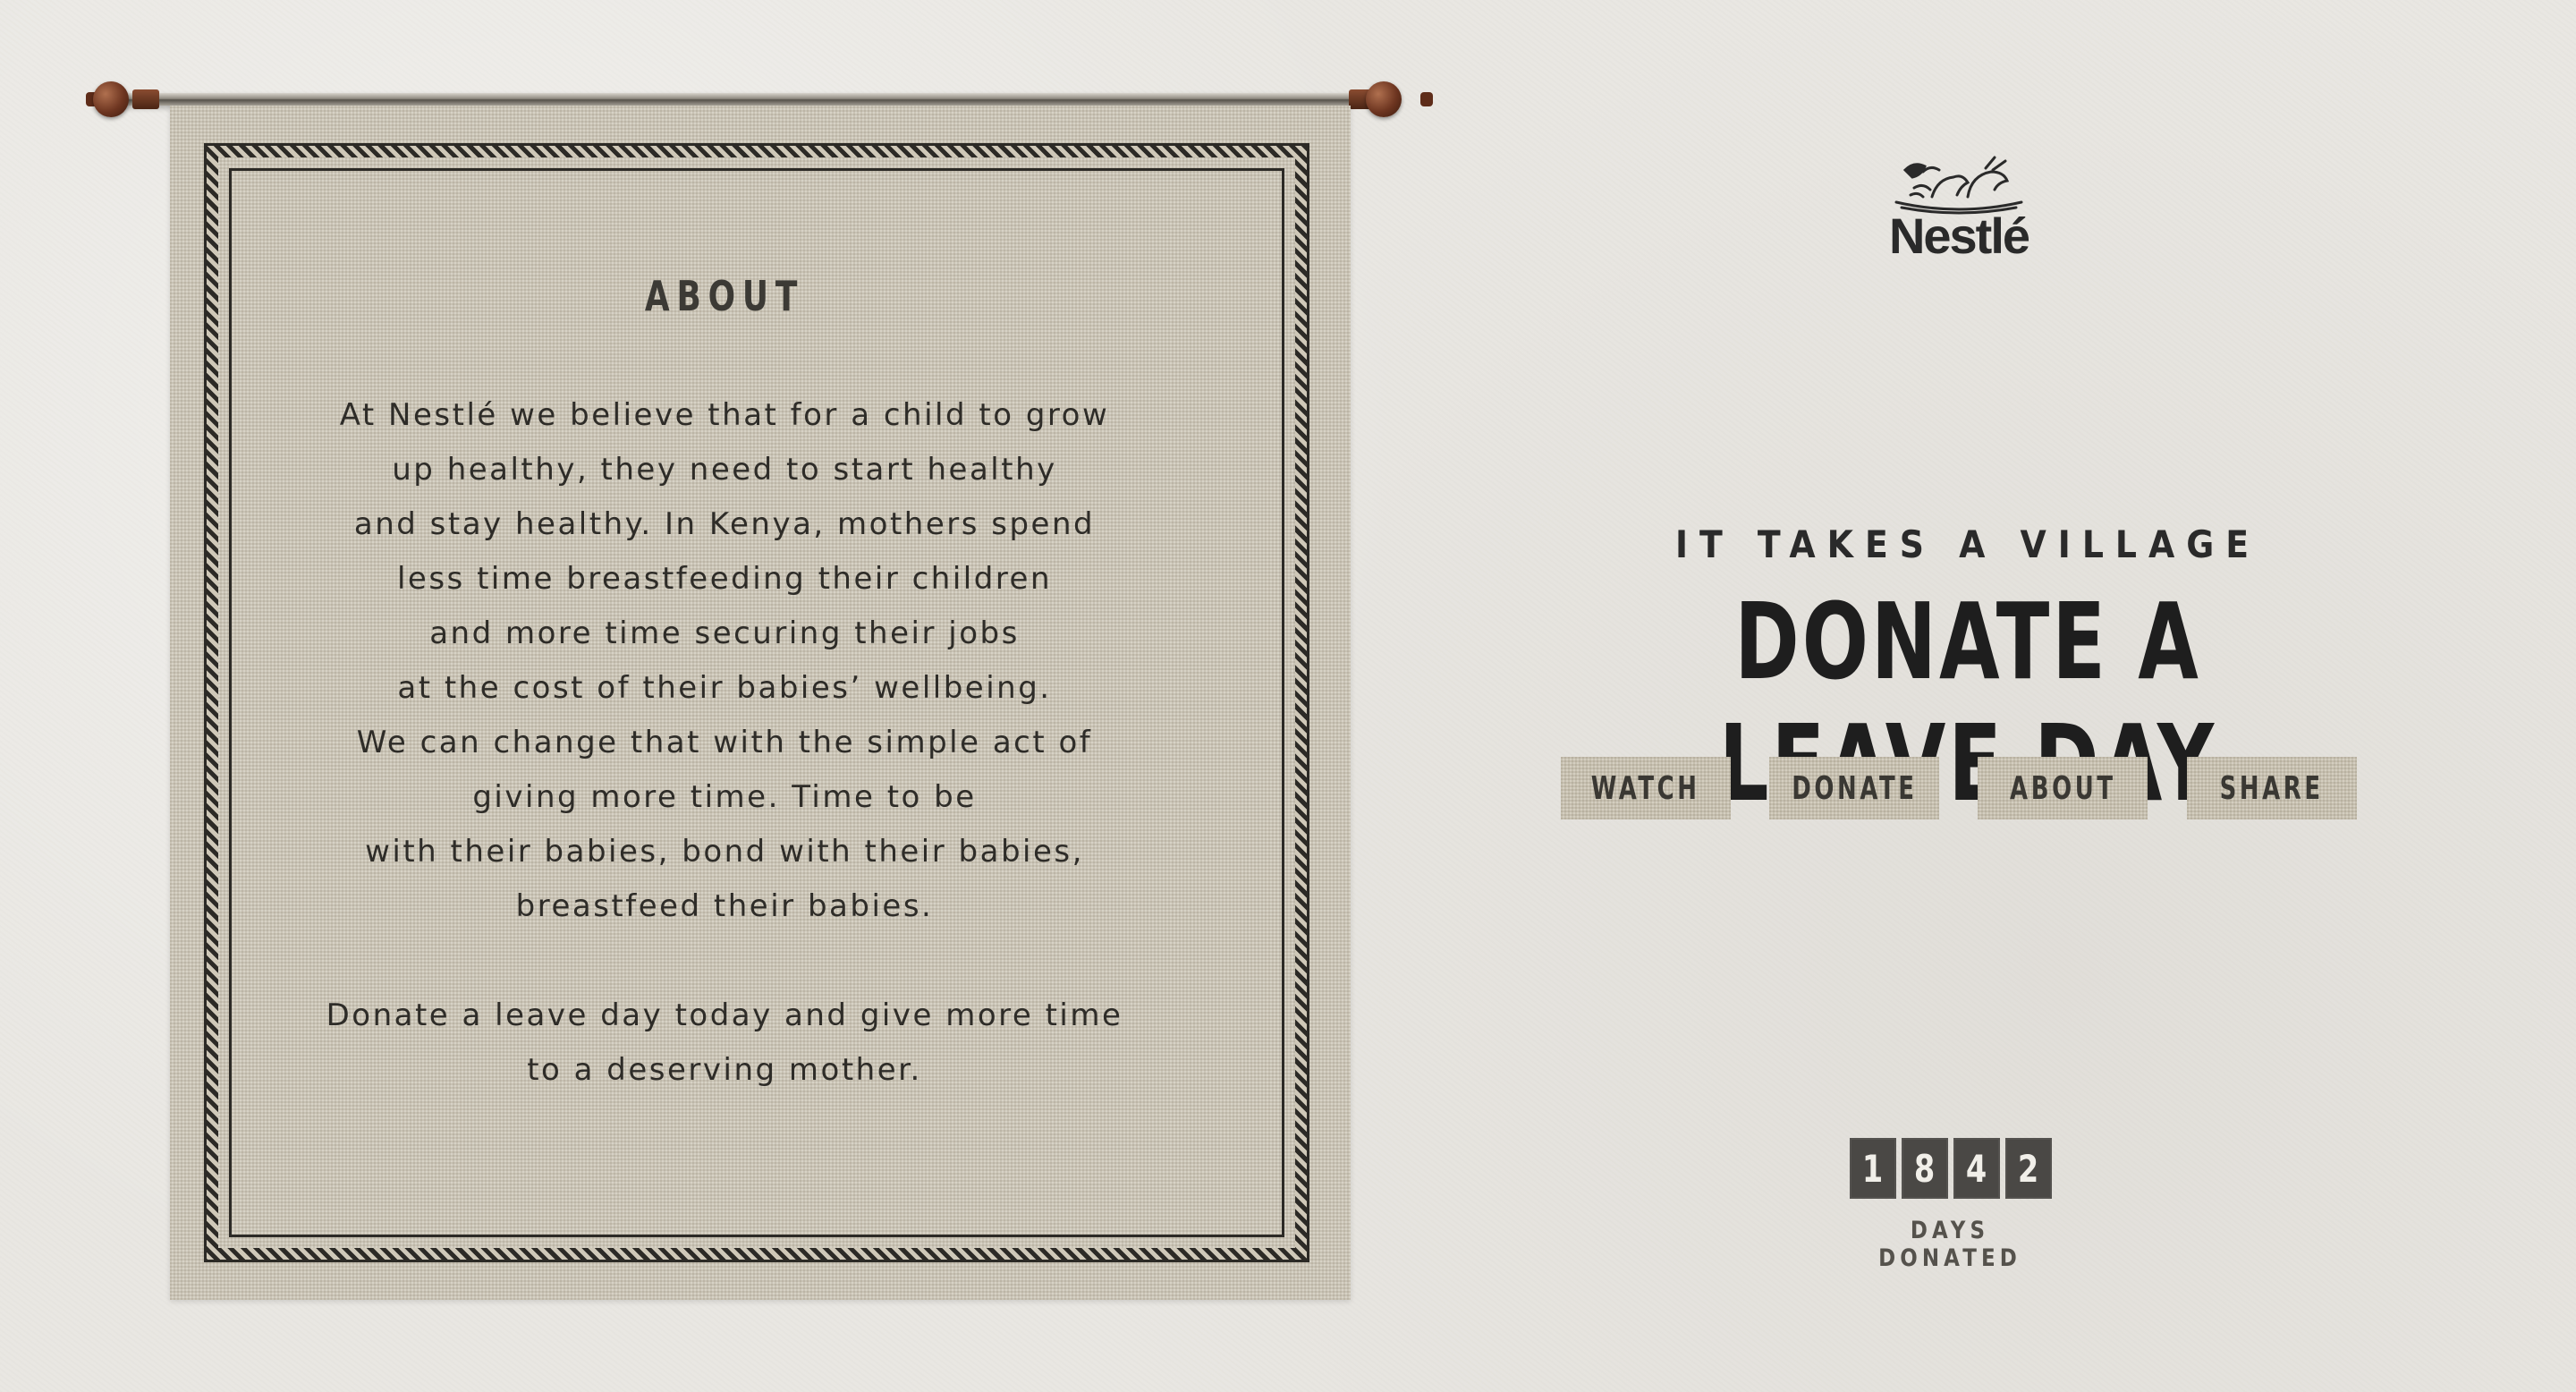 The height and width of the screenshot is (1392, 2576). What do you see at coordinates (724, 296) in the screenshot?
I see `about-title: ABOUT` at bounding box center [724, 296].